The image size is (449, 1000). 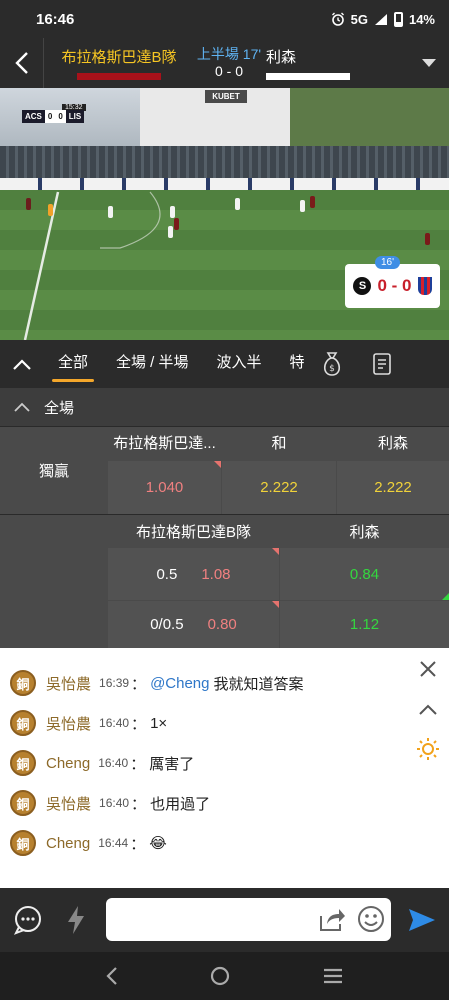 I want to click on tab-goals: 波入半, so click(x=239, y=364).